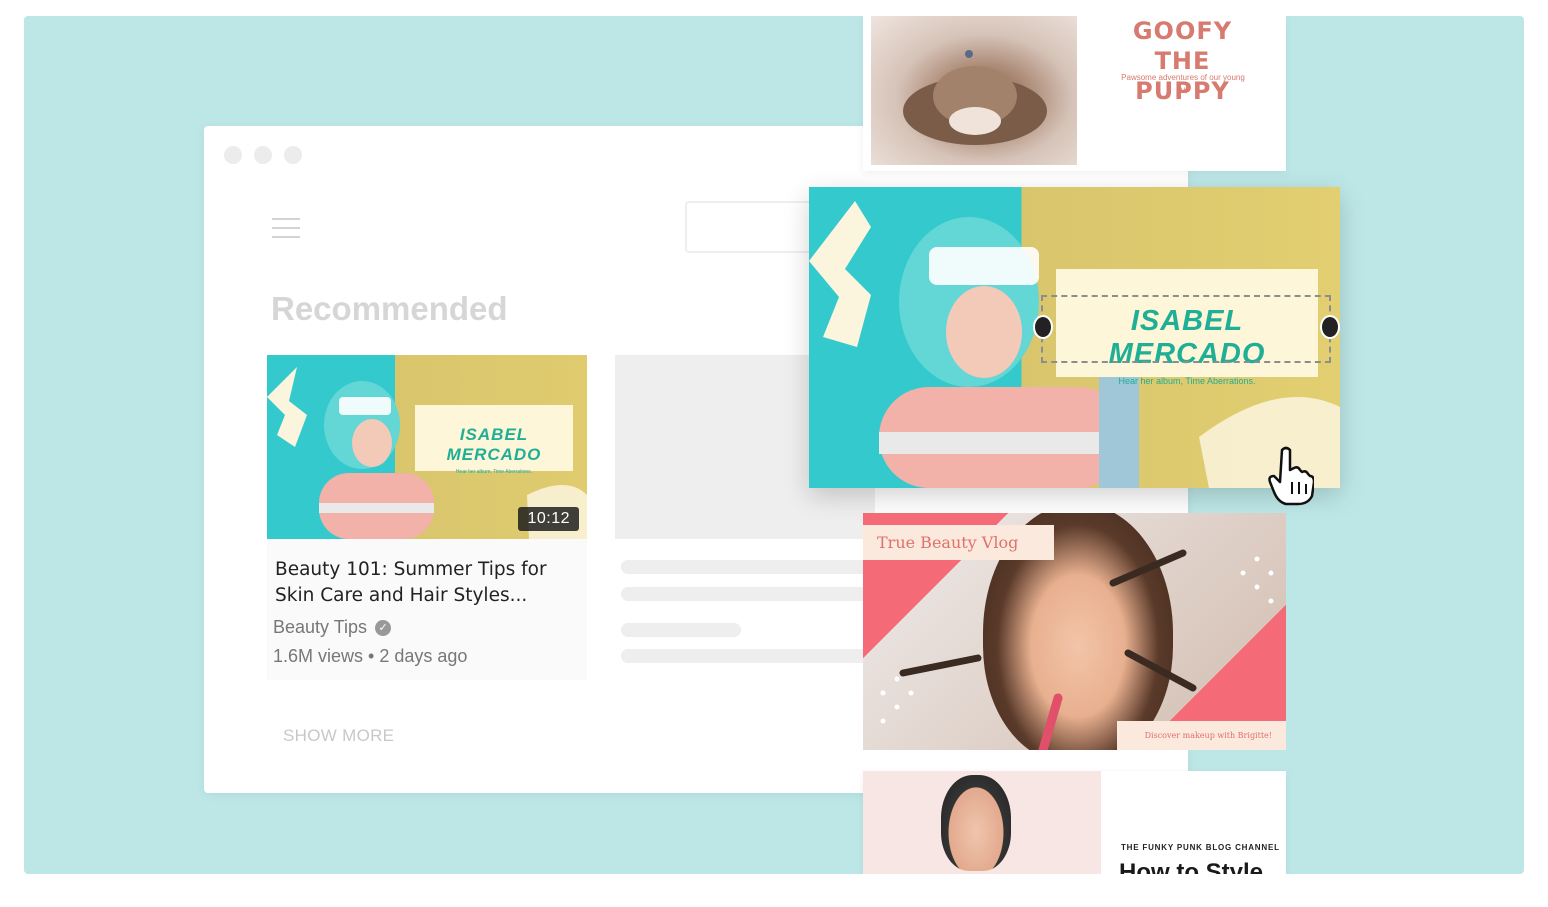  What do you see at coordinates (1291, 476) in the screenshot?
I see `hand-cursor-icon` at bounding box center [1291, 476].